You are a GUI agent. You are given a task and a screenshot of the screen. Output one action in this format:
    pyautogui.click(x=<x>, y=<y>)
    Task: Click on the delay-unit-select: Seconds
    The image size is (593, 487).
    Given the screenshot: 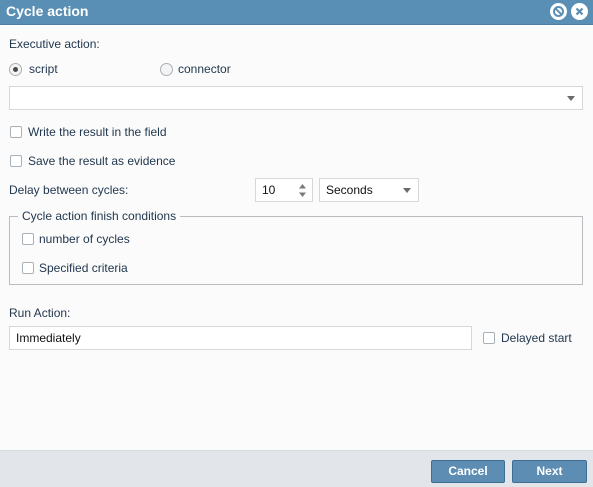 What is the action you would take?
    pyautogui.click(x=369, y=190)
    